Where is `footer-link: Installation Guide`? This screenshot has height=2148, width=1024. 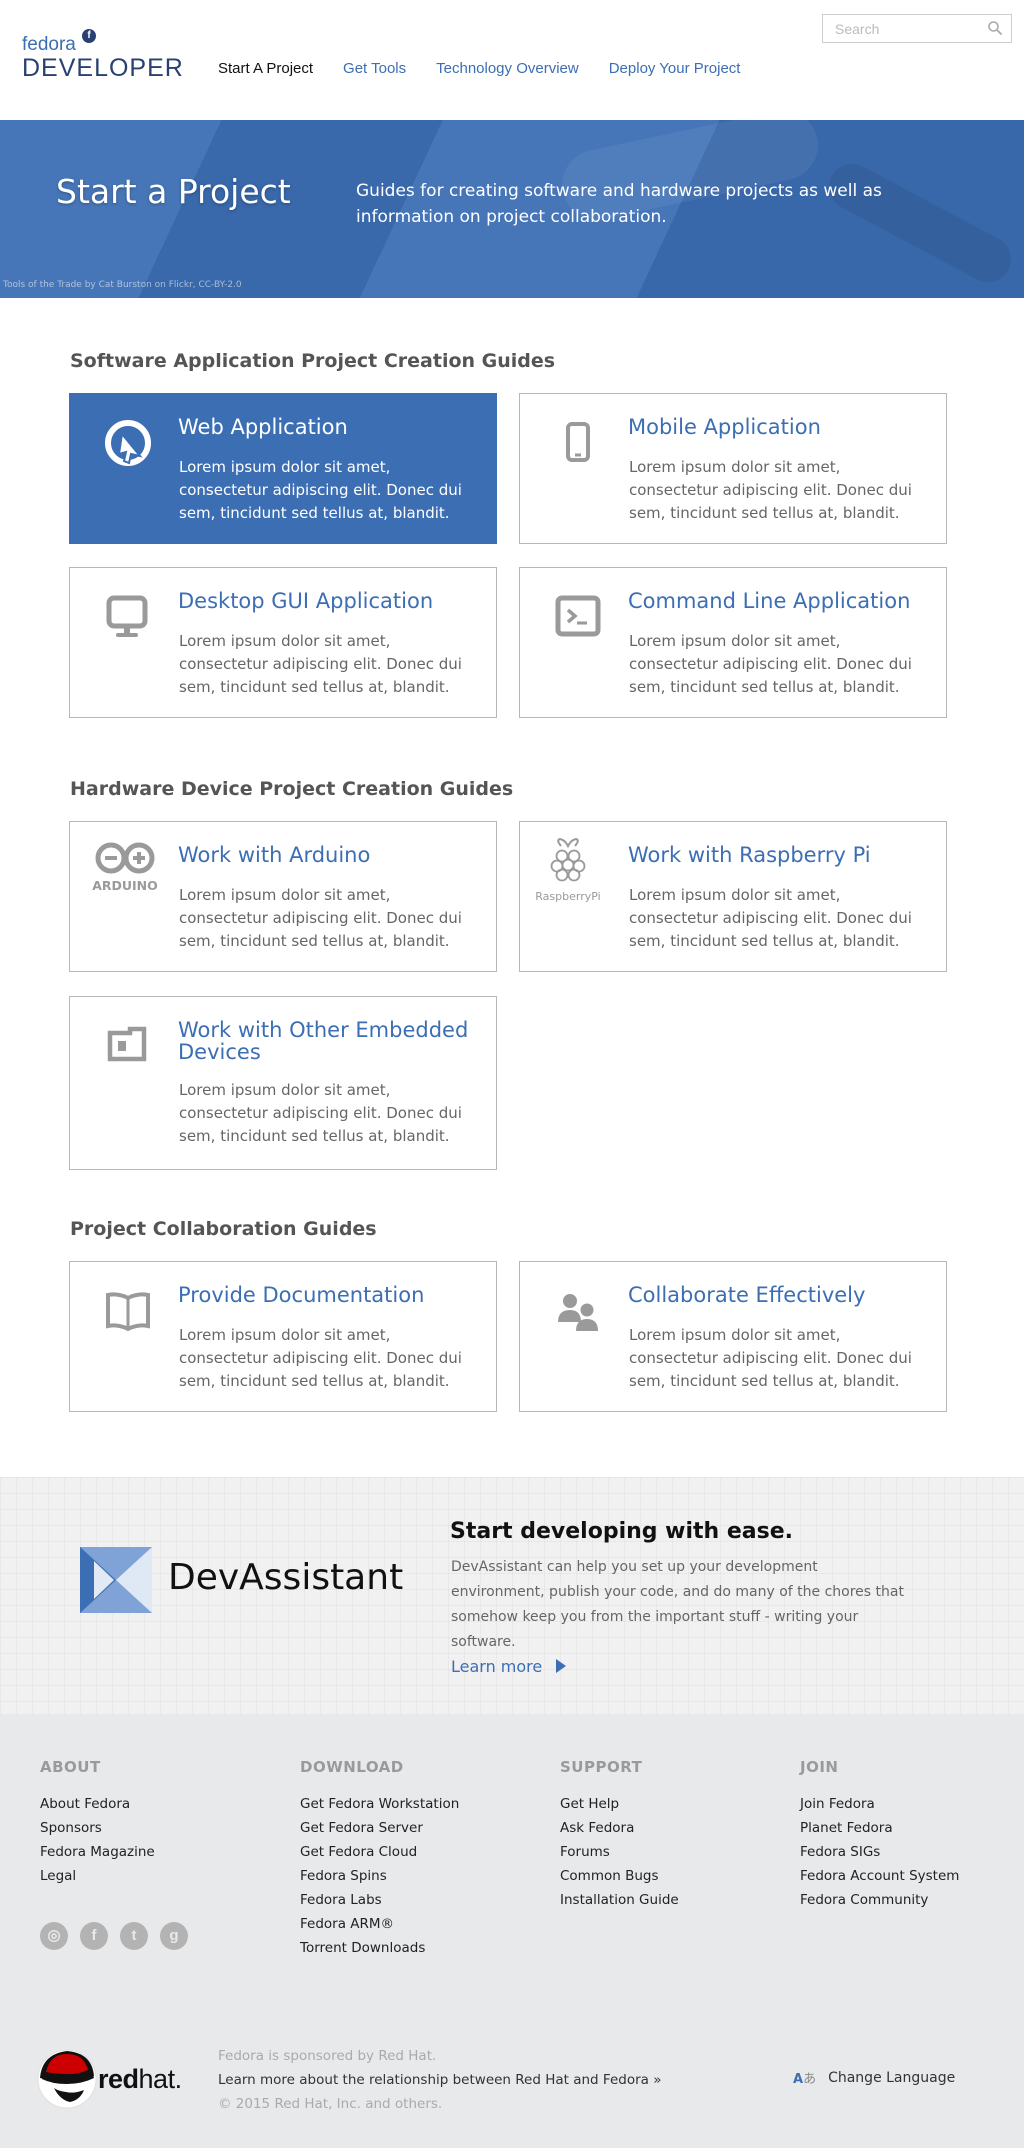
footer-link: Installation Guide is located at coordinates (619, 1900).